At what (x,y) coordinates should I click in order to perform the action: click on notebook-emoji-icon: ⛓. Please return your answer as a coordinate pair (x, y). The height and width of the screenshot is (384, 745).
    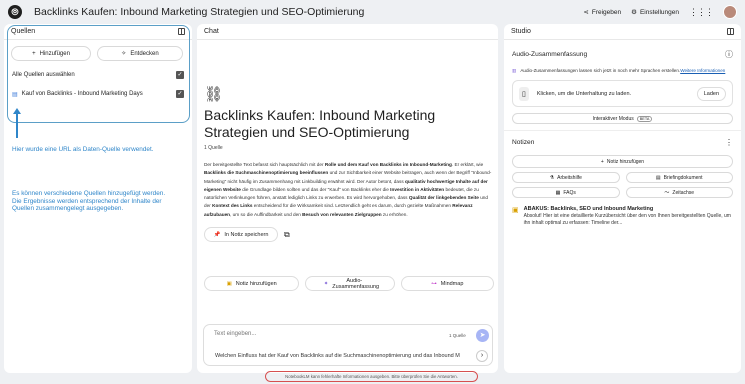
    Looking at the image, I should click on (214, 94).